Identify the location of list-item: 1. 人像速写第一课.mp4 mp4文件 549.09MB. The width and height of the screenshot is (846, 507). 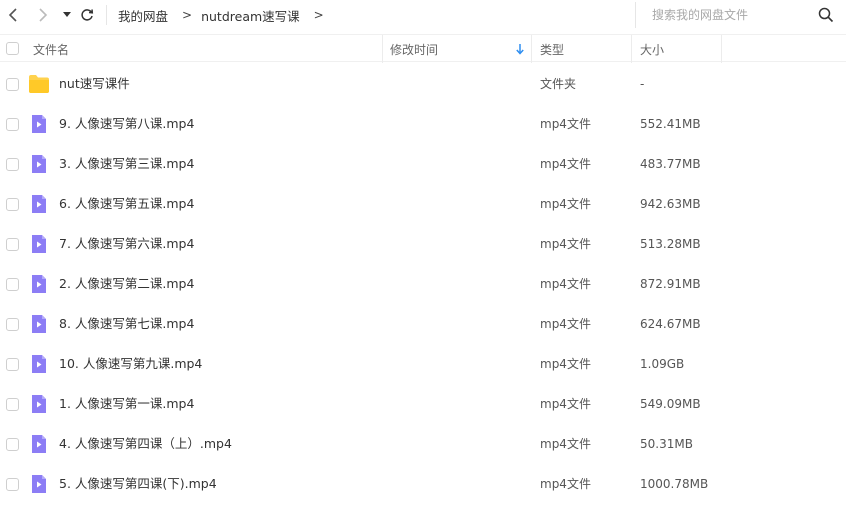
(423, 404).